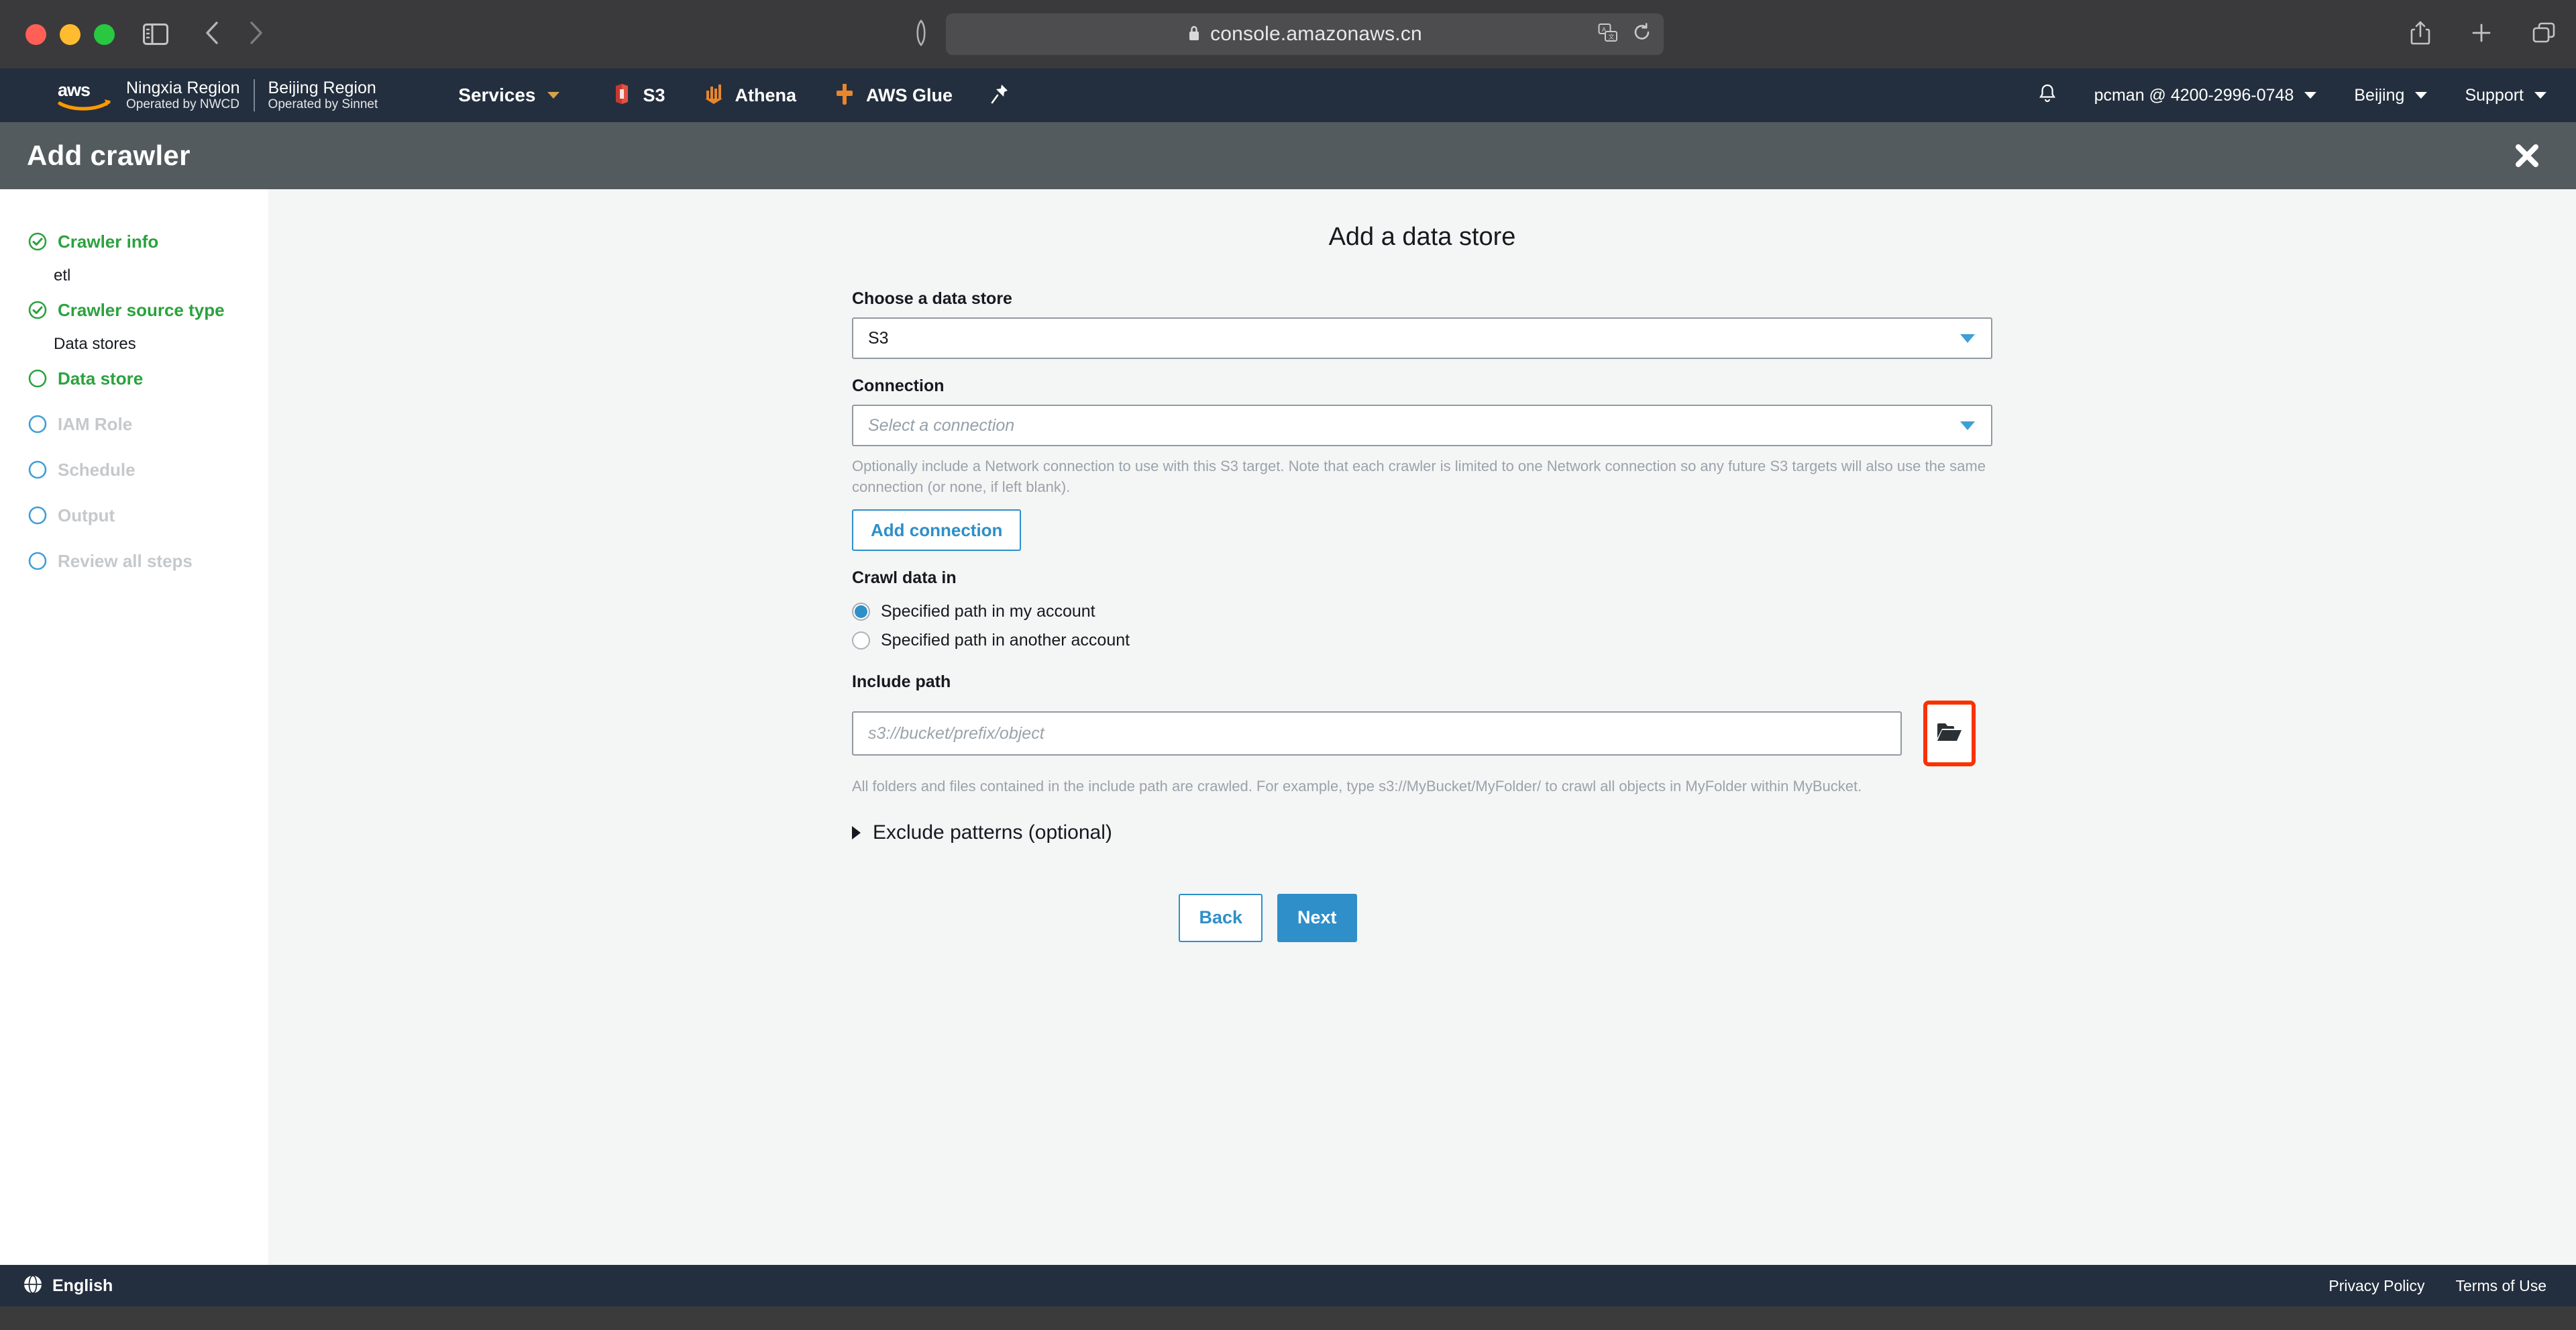 The width and height of the screenshot is (2576, 1330). Describe the element at coordinates (1422, 338) in the screenshot. I see `choose-data-store-select: S3` at that location.